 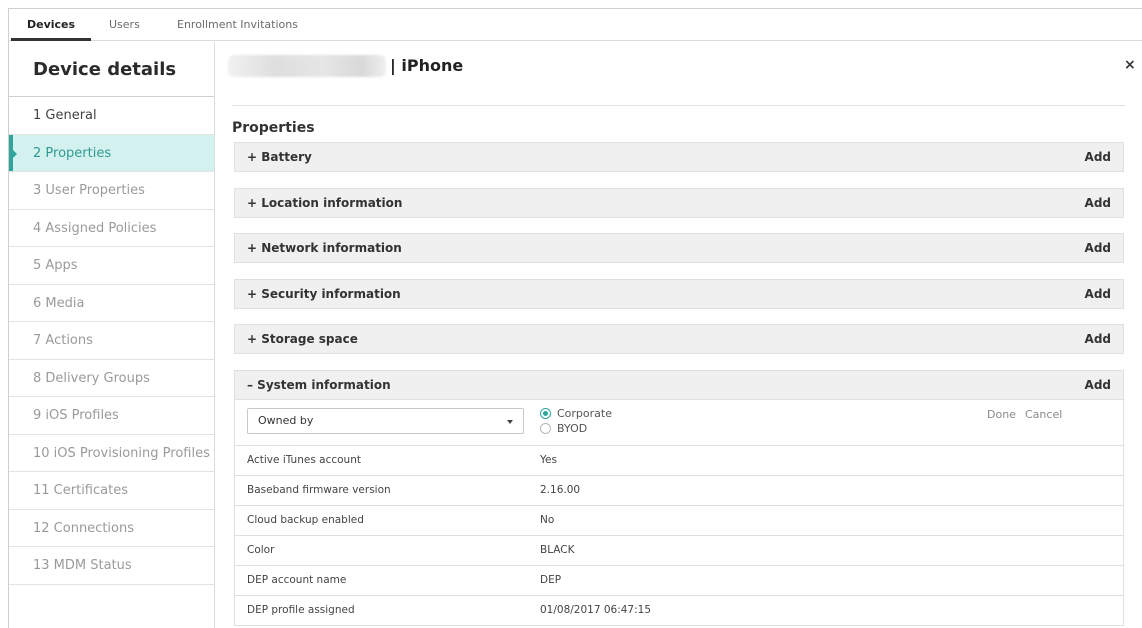 What do you see at coordinates (304, 460) in the screenshot?
I see `row-key: Active iTunes account` at bounding box center [304, 460].